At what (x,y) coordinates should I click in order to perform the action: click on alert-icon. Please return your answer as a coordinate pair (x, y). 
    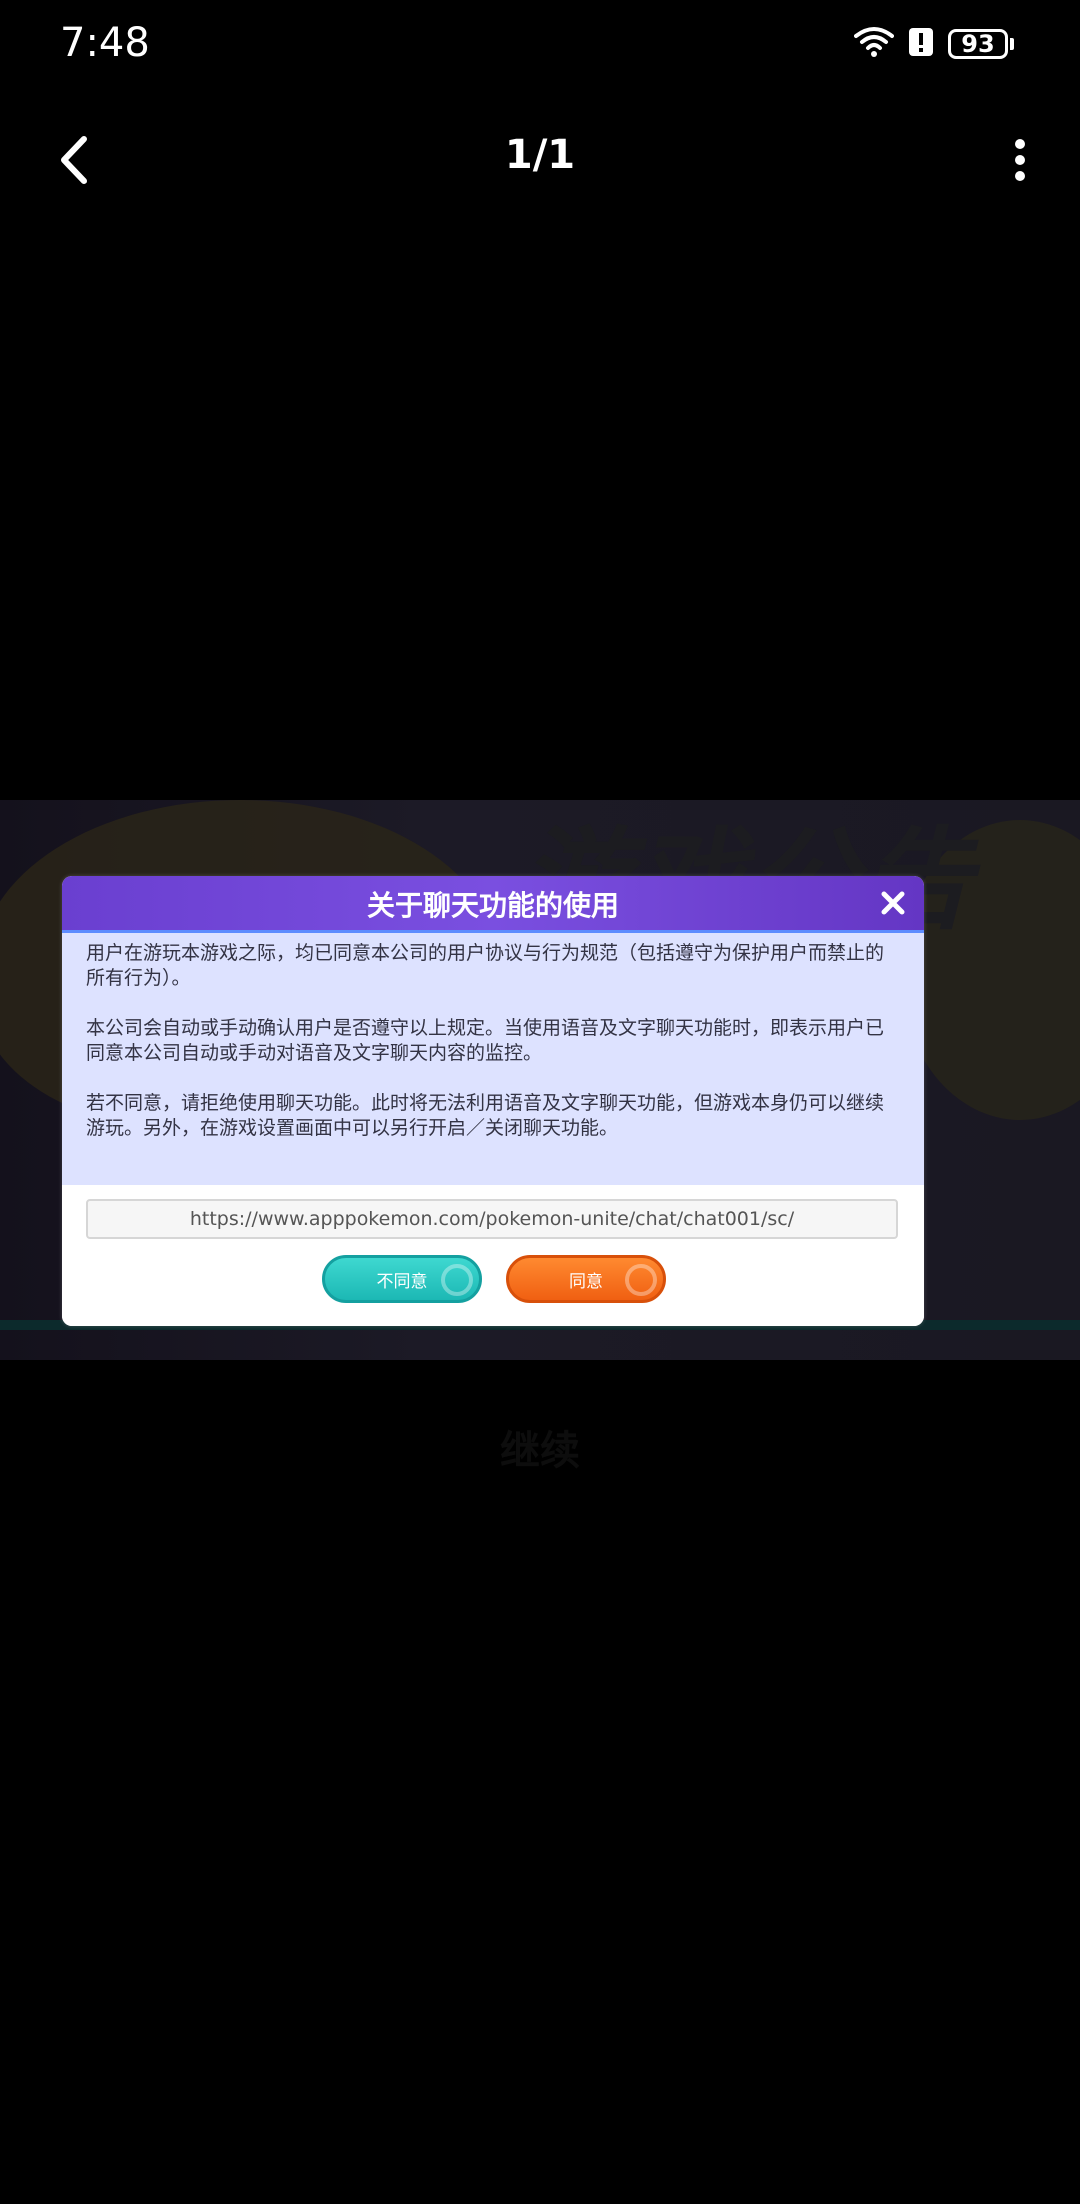
    Looking at the image, I should click on (921, 44).